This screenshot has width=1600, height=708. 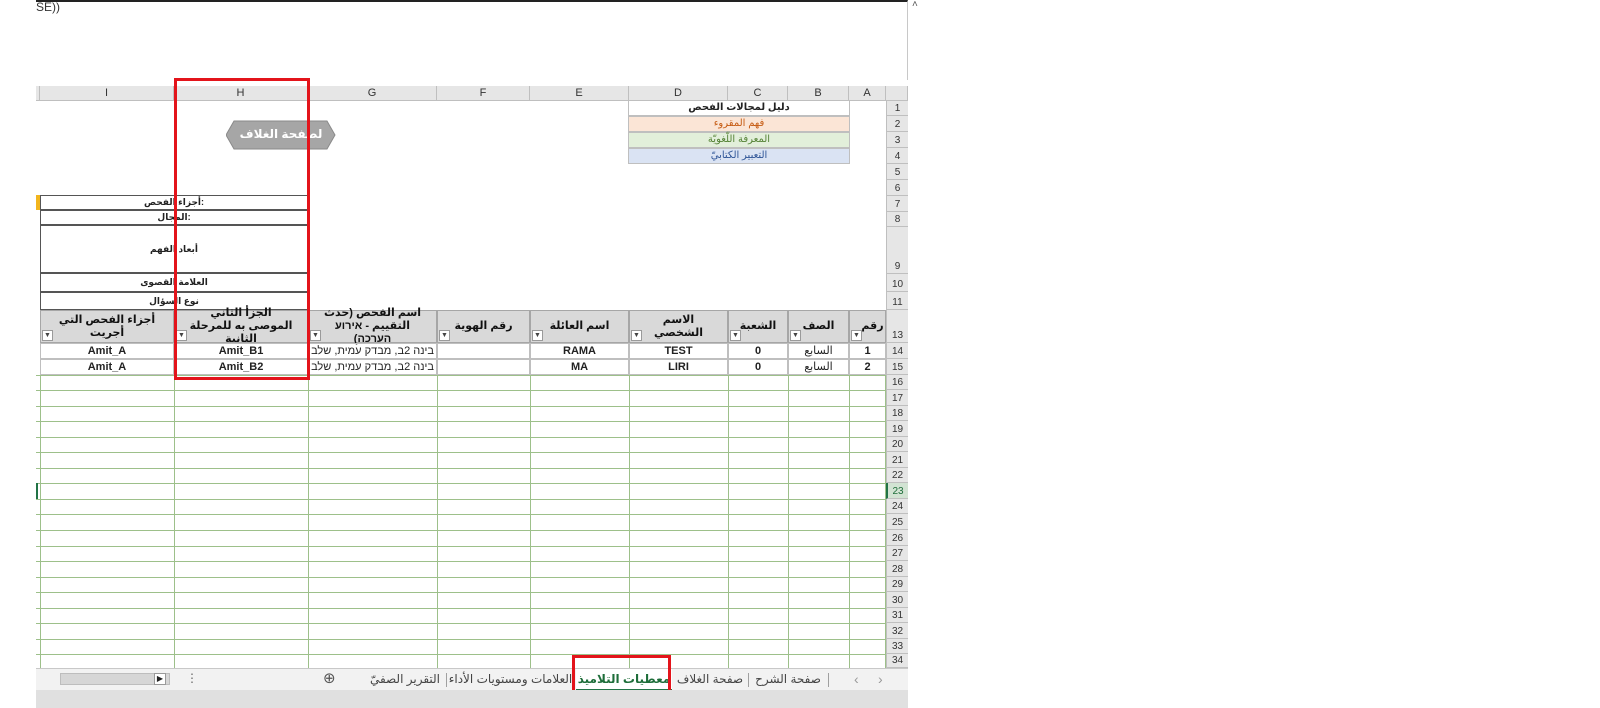 I want to click on cell-family-name: RAMA, so click(x=579, y=351).